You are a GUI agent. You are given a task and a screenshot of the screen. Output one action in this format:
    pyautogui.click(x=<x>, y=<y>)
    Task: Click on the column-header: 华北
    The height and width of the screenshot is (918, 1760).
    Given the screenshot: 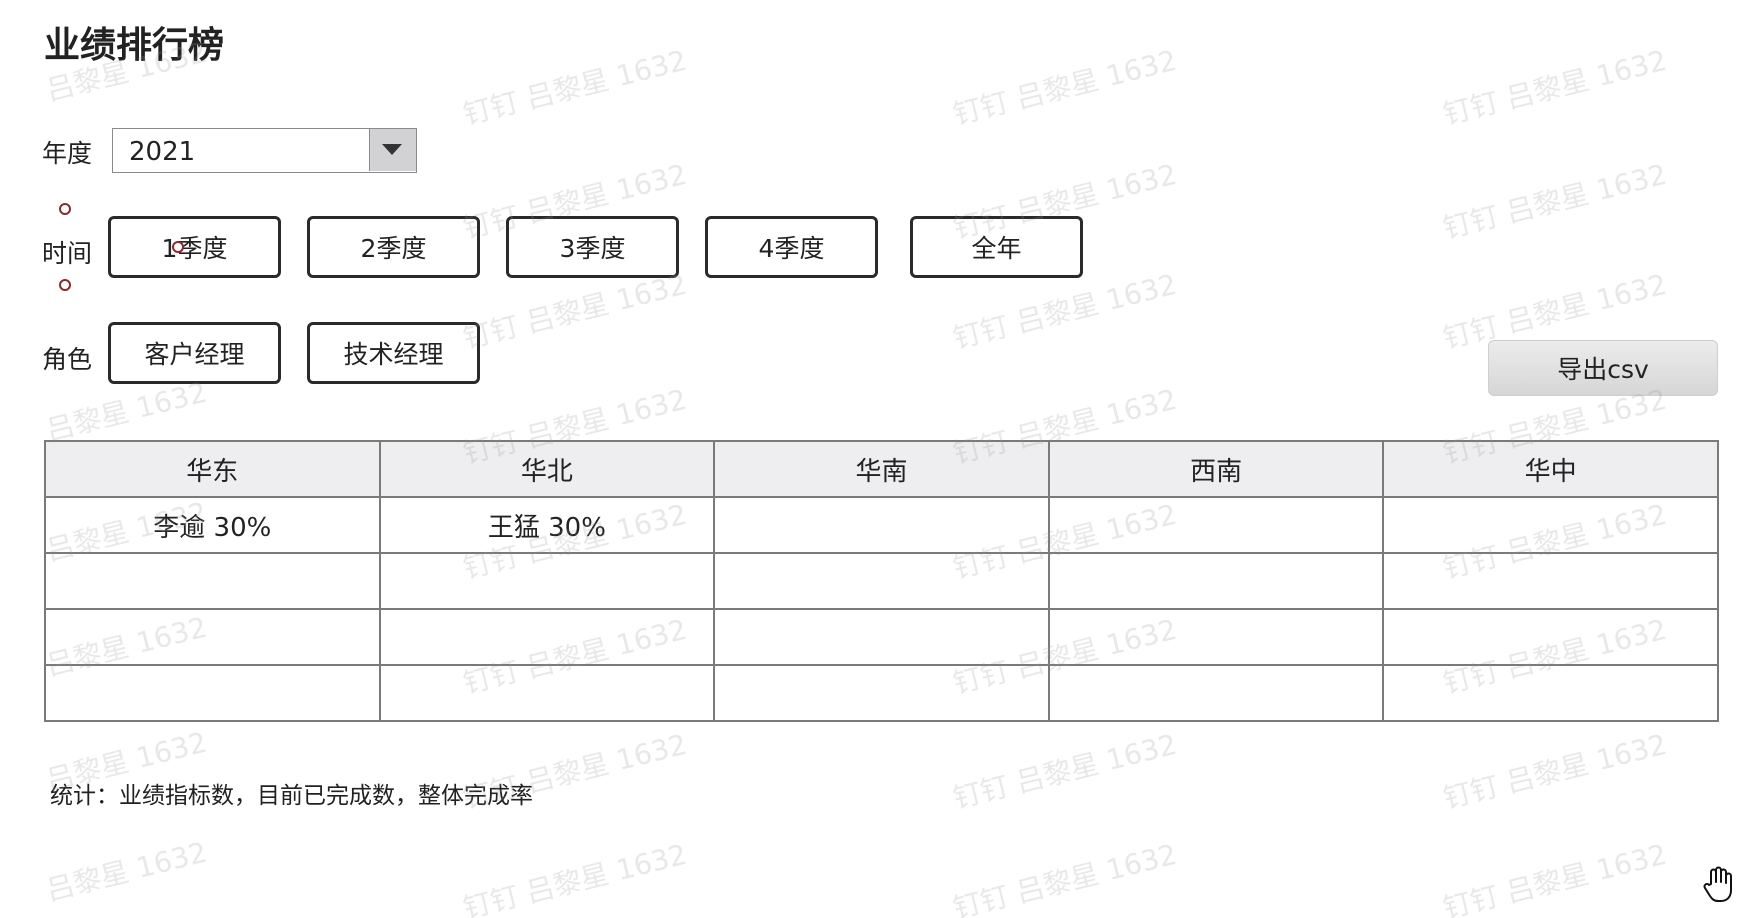 What is the action you would take?
    pyautogui.click(x=547, y=469)
    